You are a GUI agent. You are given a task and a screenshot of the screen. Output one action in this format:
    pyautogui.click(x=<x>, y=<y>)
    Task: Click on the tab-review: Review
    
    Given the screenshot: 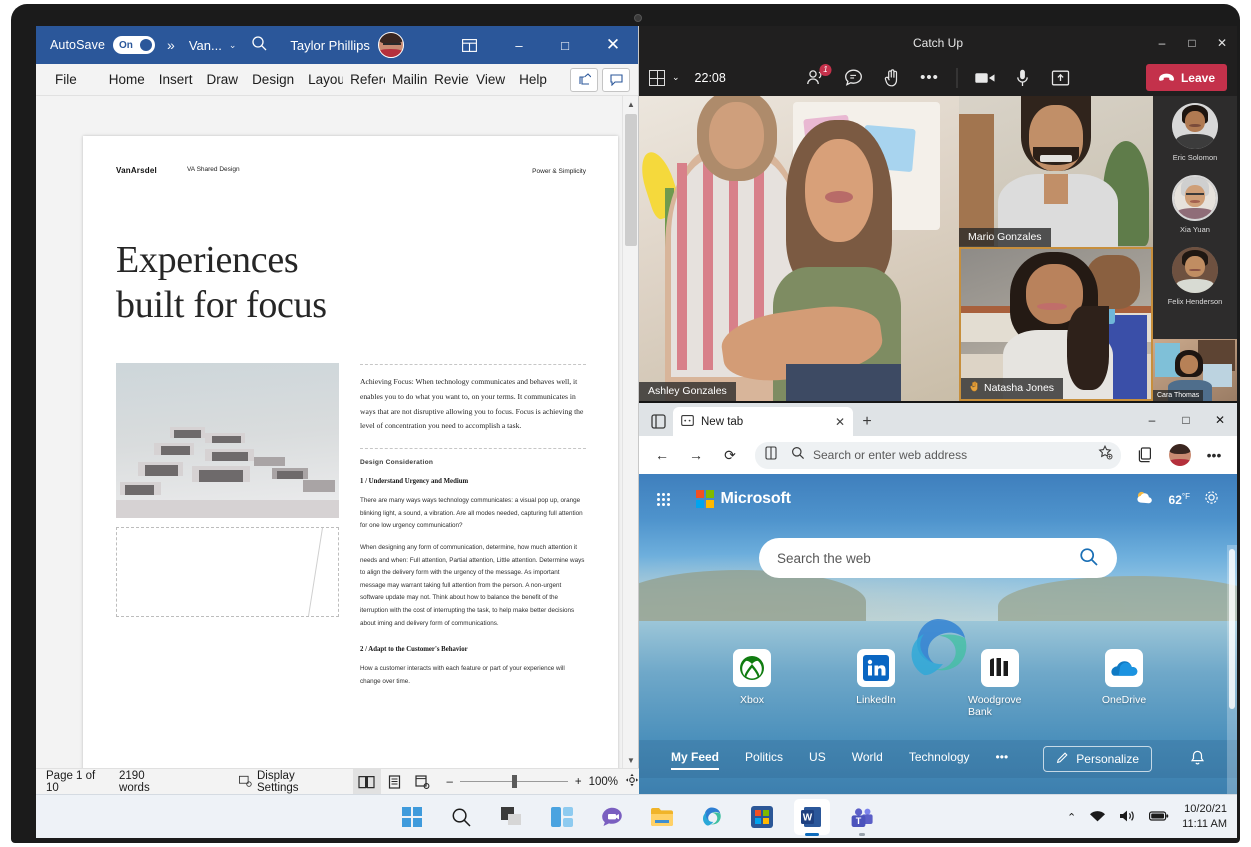 What is the action you would take?
    pyautogui.click(x=448, y=80)
    